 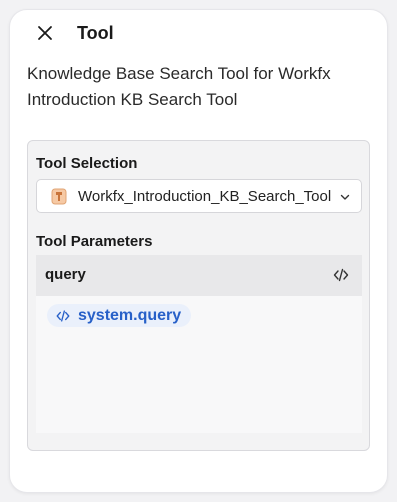 What do you see at coordinates (130, 315) in the screenshot?
I see `variable-name: system.query` at bounding box center [130, 315].